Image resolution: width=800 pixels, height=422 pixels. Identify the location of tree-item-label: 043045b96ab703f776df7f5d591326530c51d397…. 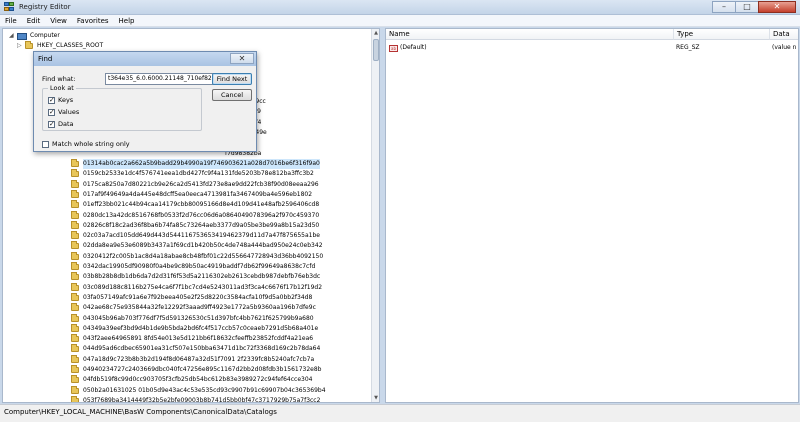
(198, 318).